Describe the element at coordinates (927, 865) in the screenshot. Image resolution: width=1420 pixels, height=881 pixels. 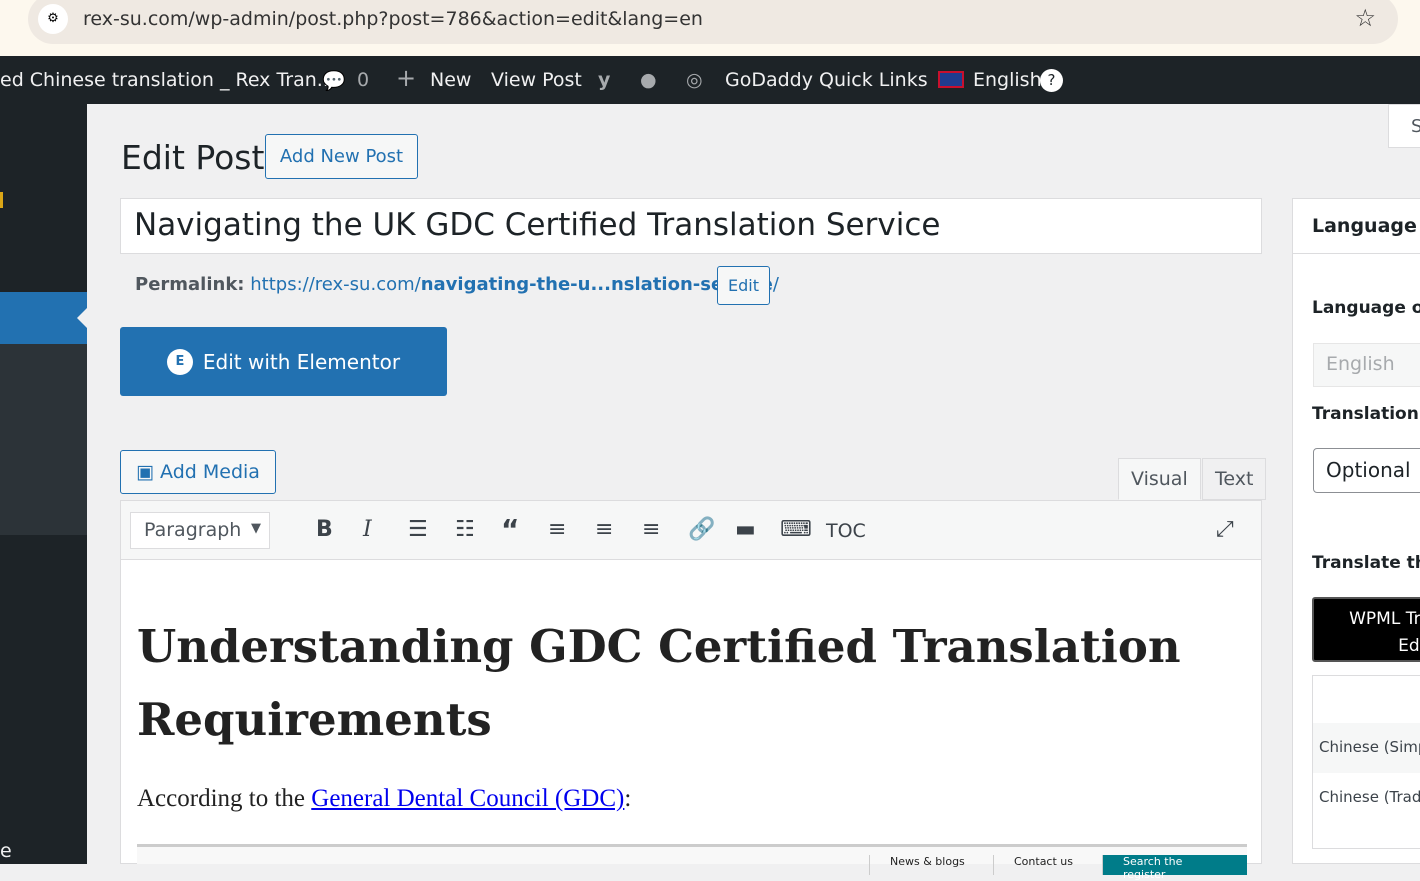
I see `embed-tab: News & blogs` at that location.